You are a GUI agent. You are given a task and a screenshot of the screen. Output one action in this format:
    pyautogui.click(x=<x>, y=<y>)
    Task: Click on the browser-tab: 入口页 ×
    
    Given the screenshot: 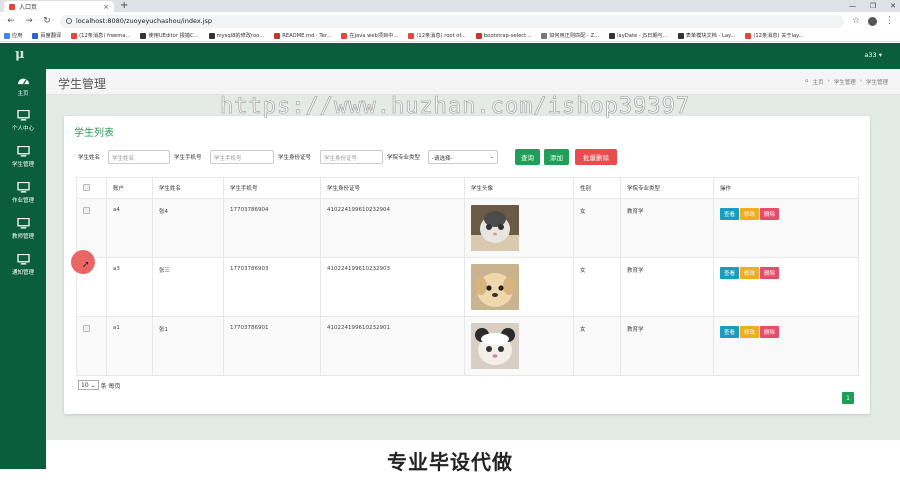 What is the action you would take?
    pyautogui.click(x=59, y=6)
    